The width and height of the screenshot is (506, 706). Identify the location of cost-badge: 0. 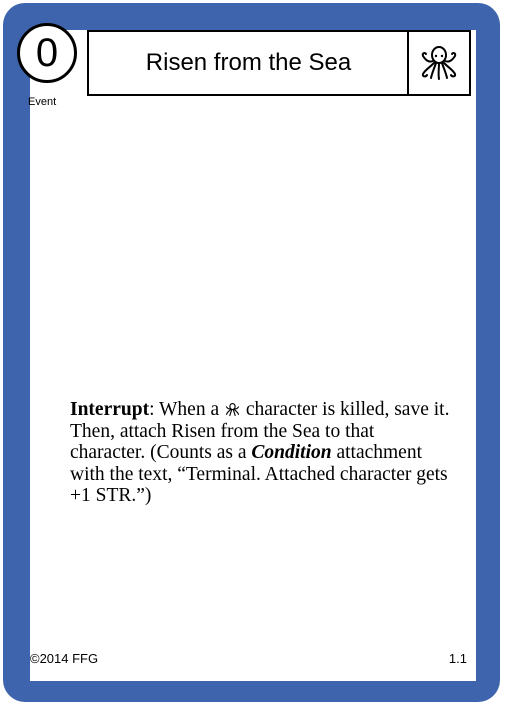
(47, 53).